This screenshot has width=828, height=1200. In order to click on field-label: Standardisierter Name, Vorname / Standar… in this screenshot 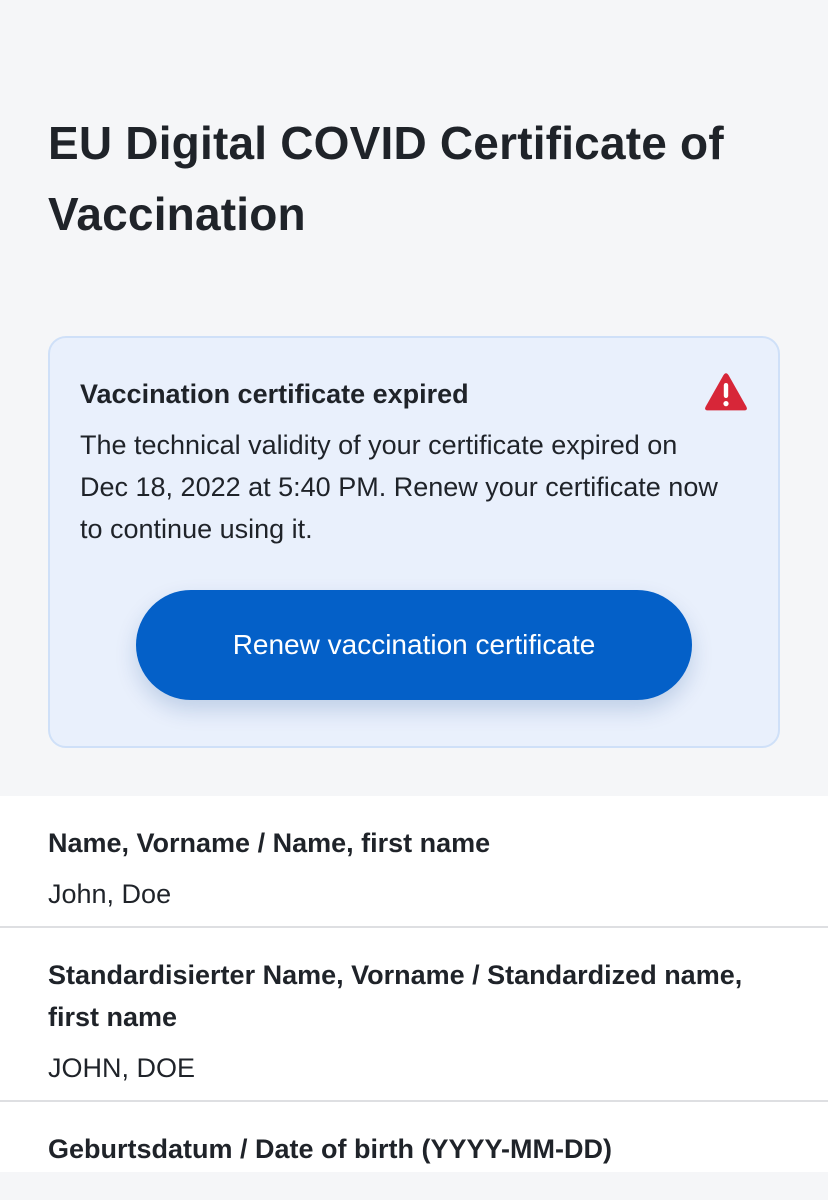, I will do `click(395, 996)`.